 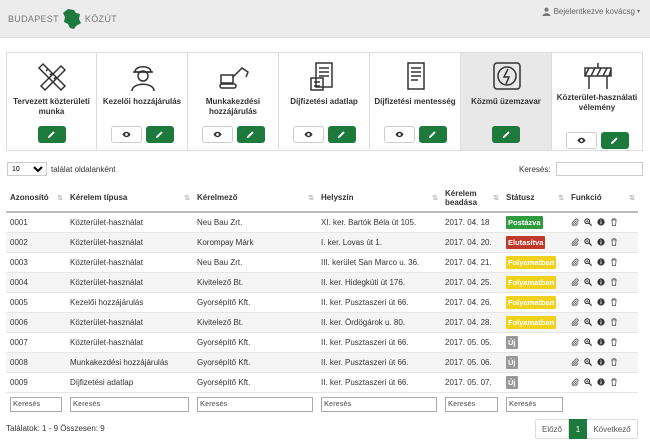 What do you see at coordinates (471, 382) in the screenshot?
I see `cell-date: 2017. 05. 07.` at bounding box center [471, 382].